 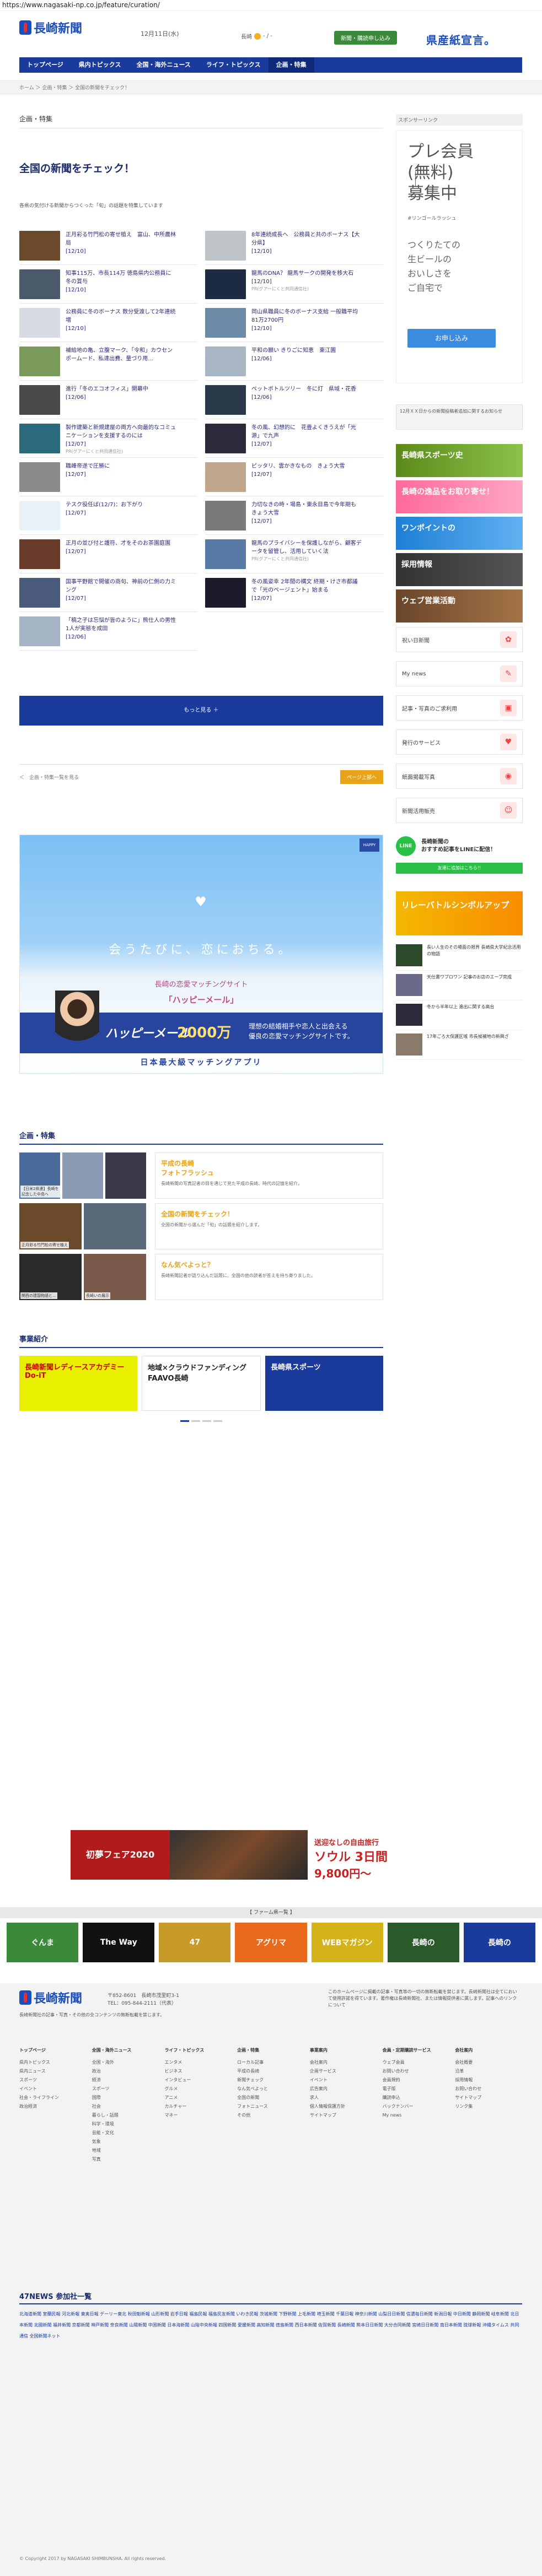 What do you see at coordinates (50, 1226) in the screenshot?
I see `feature-thumb: 正月彩る竹門松の寄せ植え` at bounding box center [50, 1226].